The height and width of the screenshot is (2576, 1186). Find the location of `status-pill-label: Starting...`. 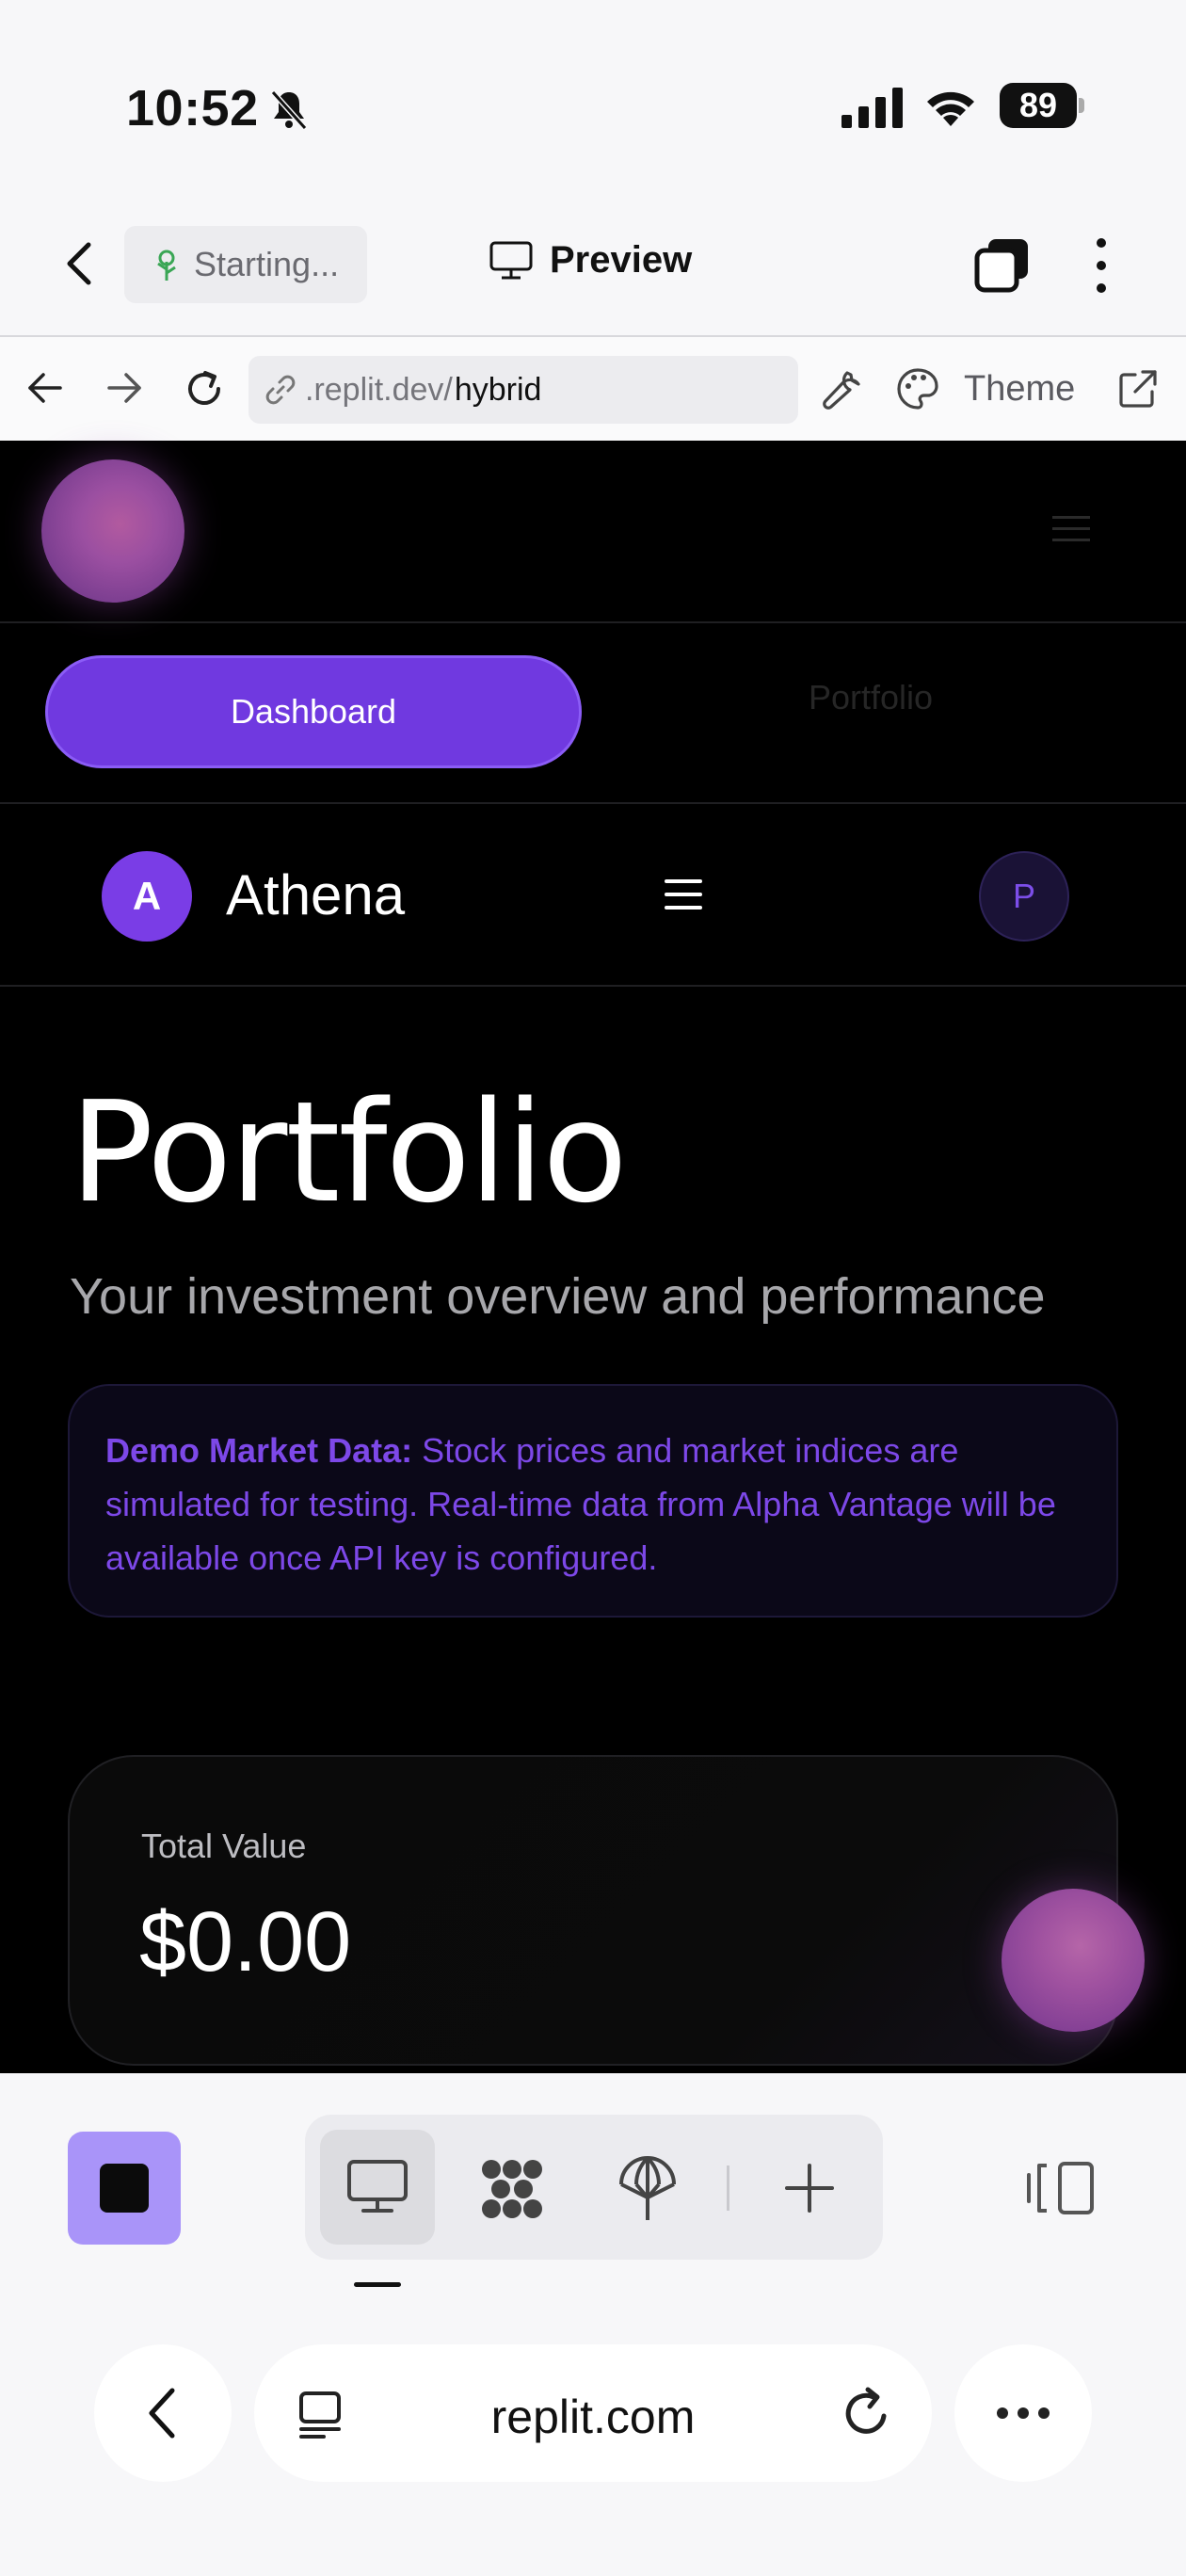

status-pill-label: Starting... is located at coordinates (267, 264).